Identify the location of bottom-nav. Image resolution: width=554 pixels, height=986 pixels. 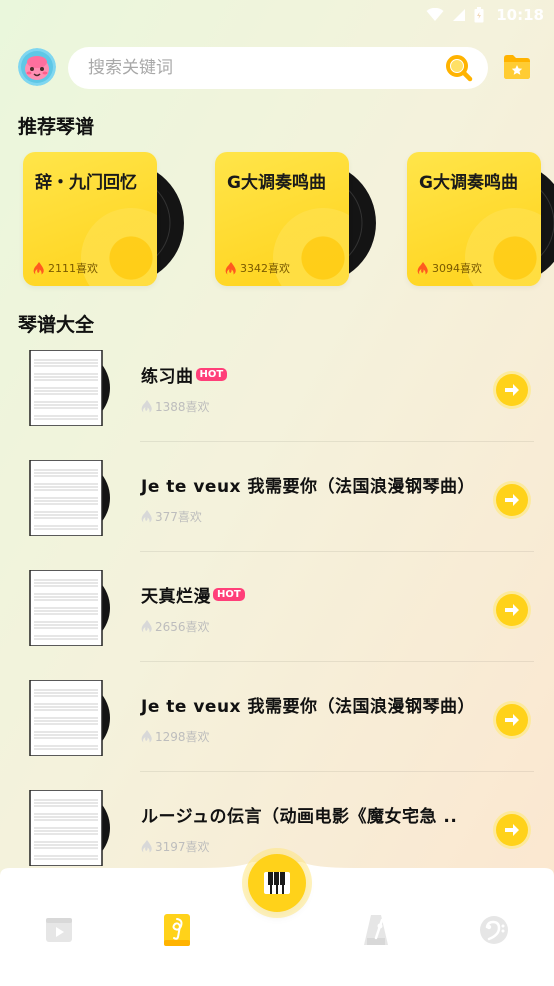
(277, 920).